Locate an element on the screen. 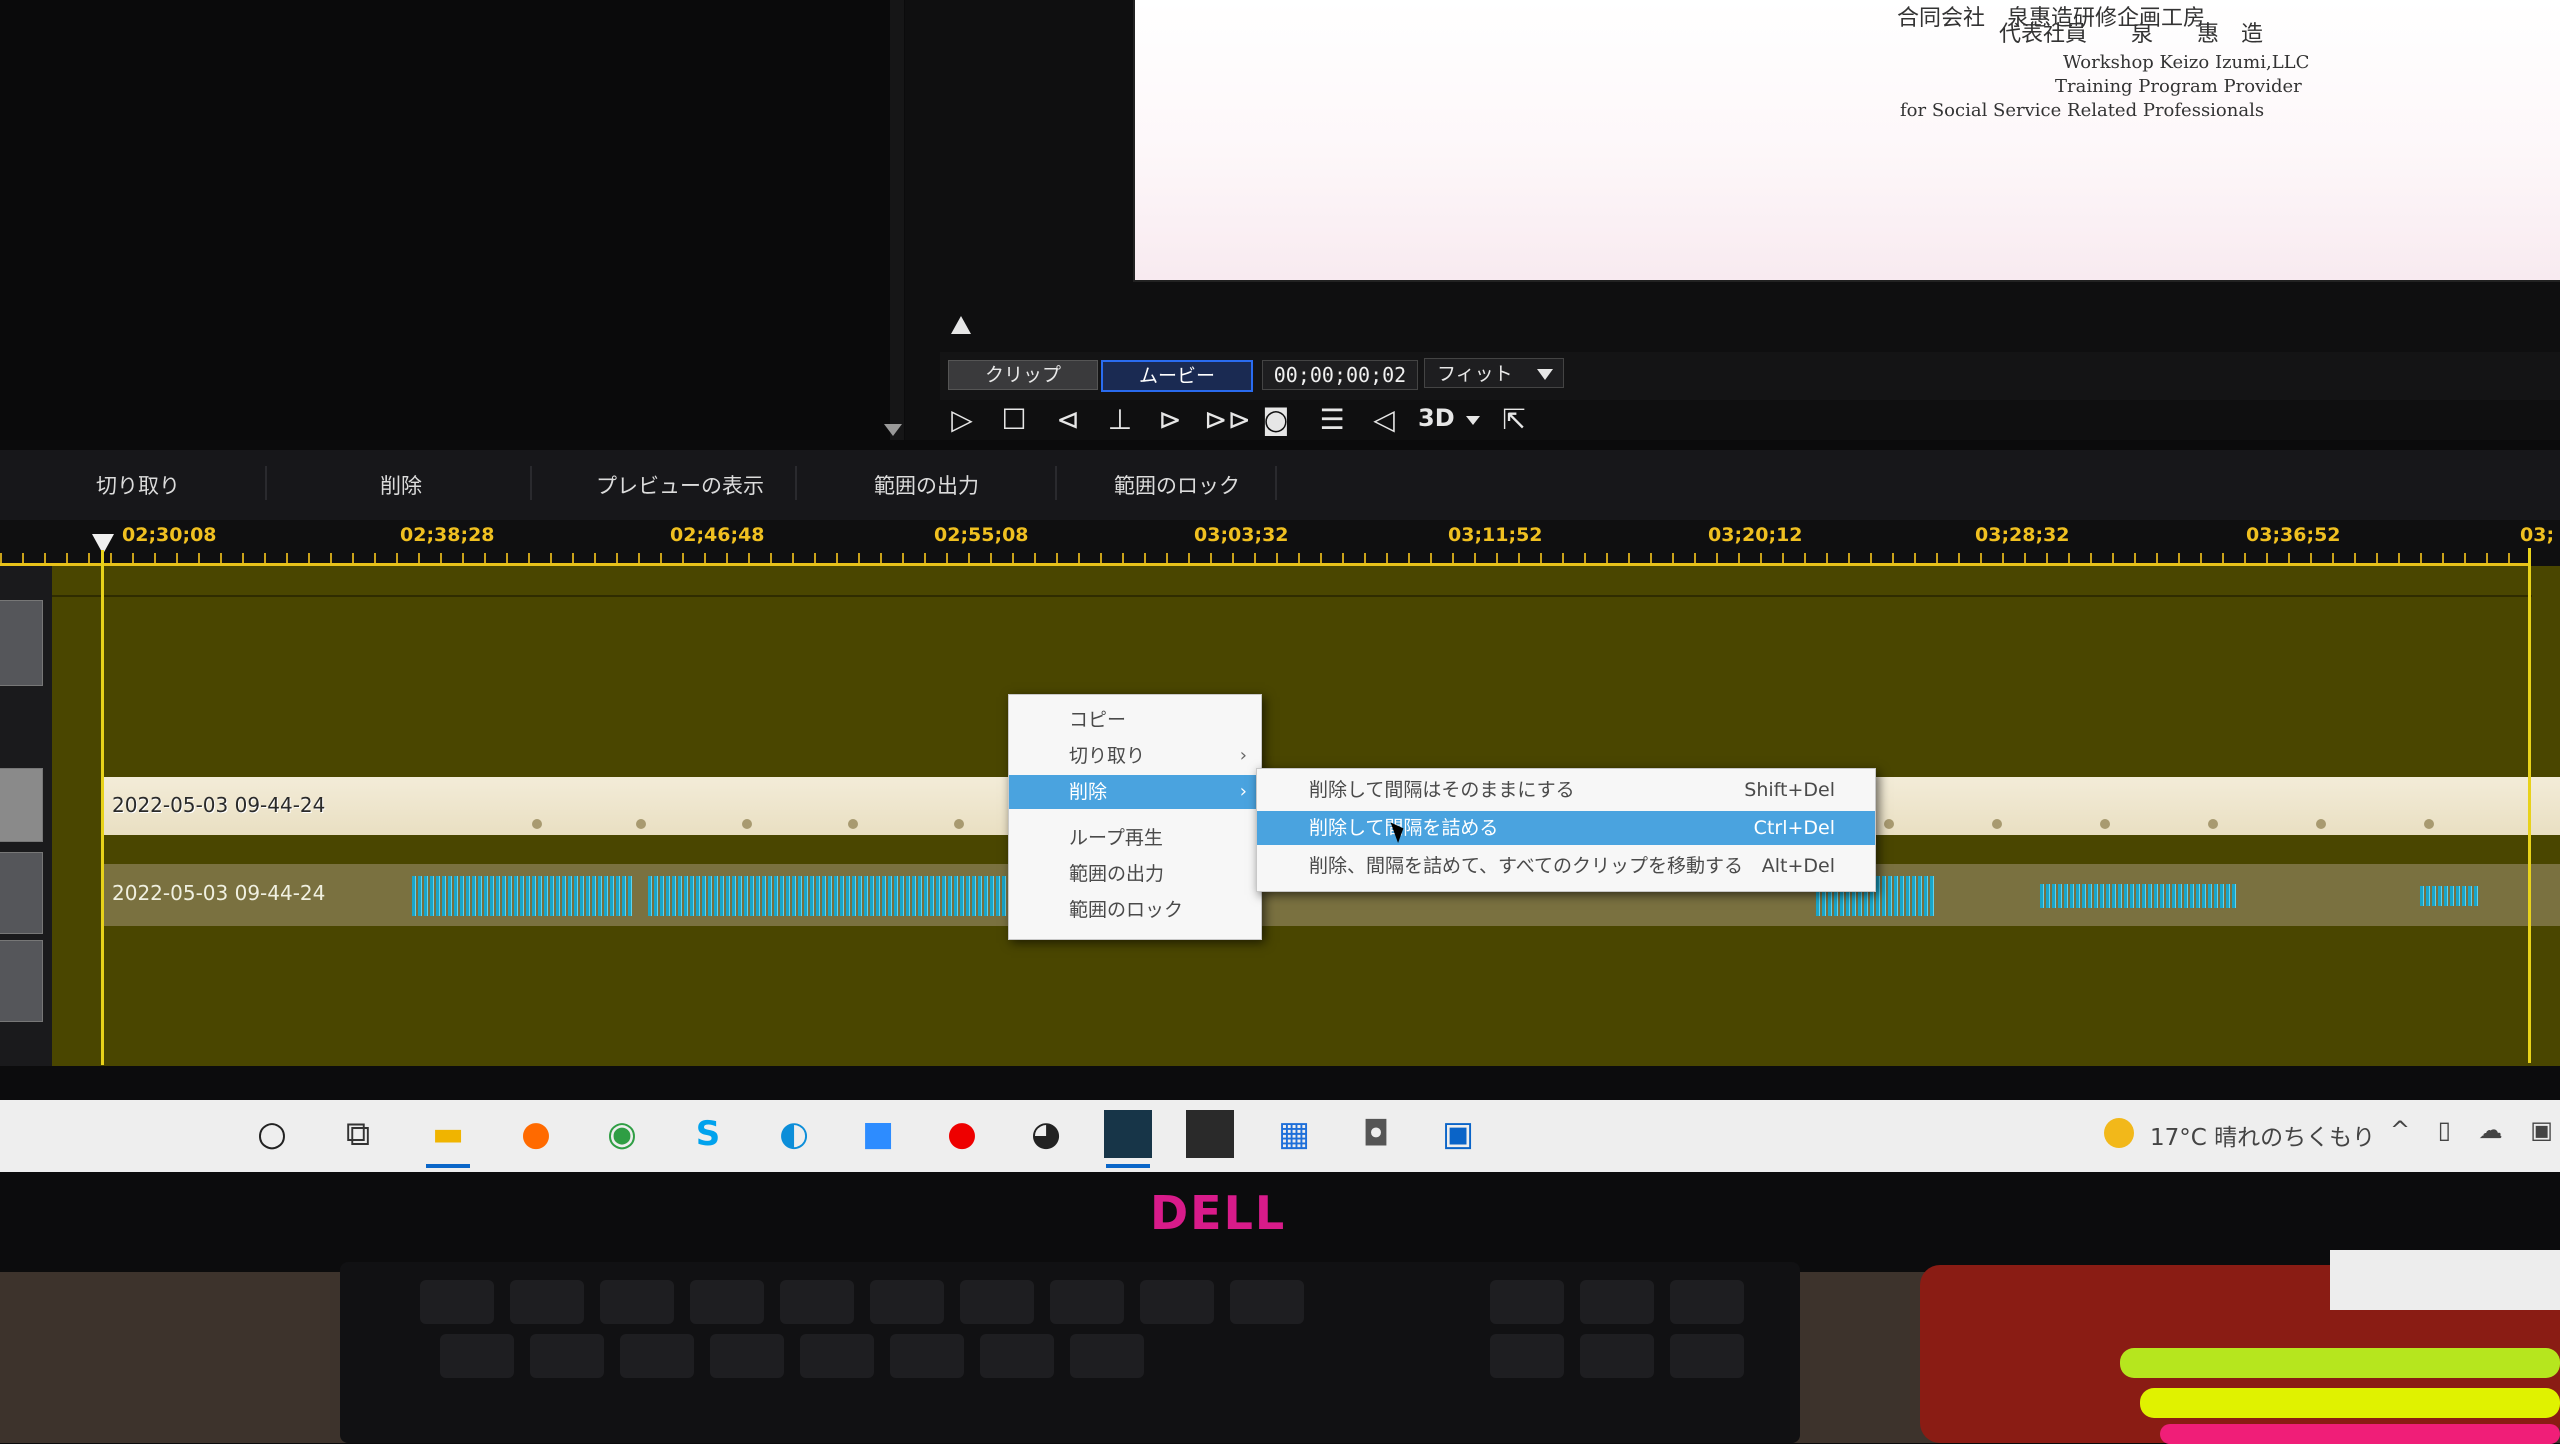  zoom-fit-label: フィット is located at coordinates (1475, 374).